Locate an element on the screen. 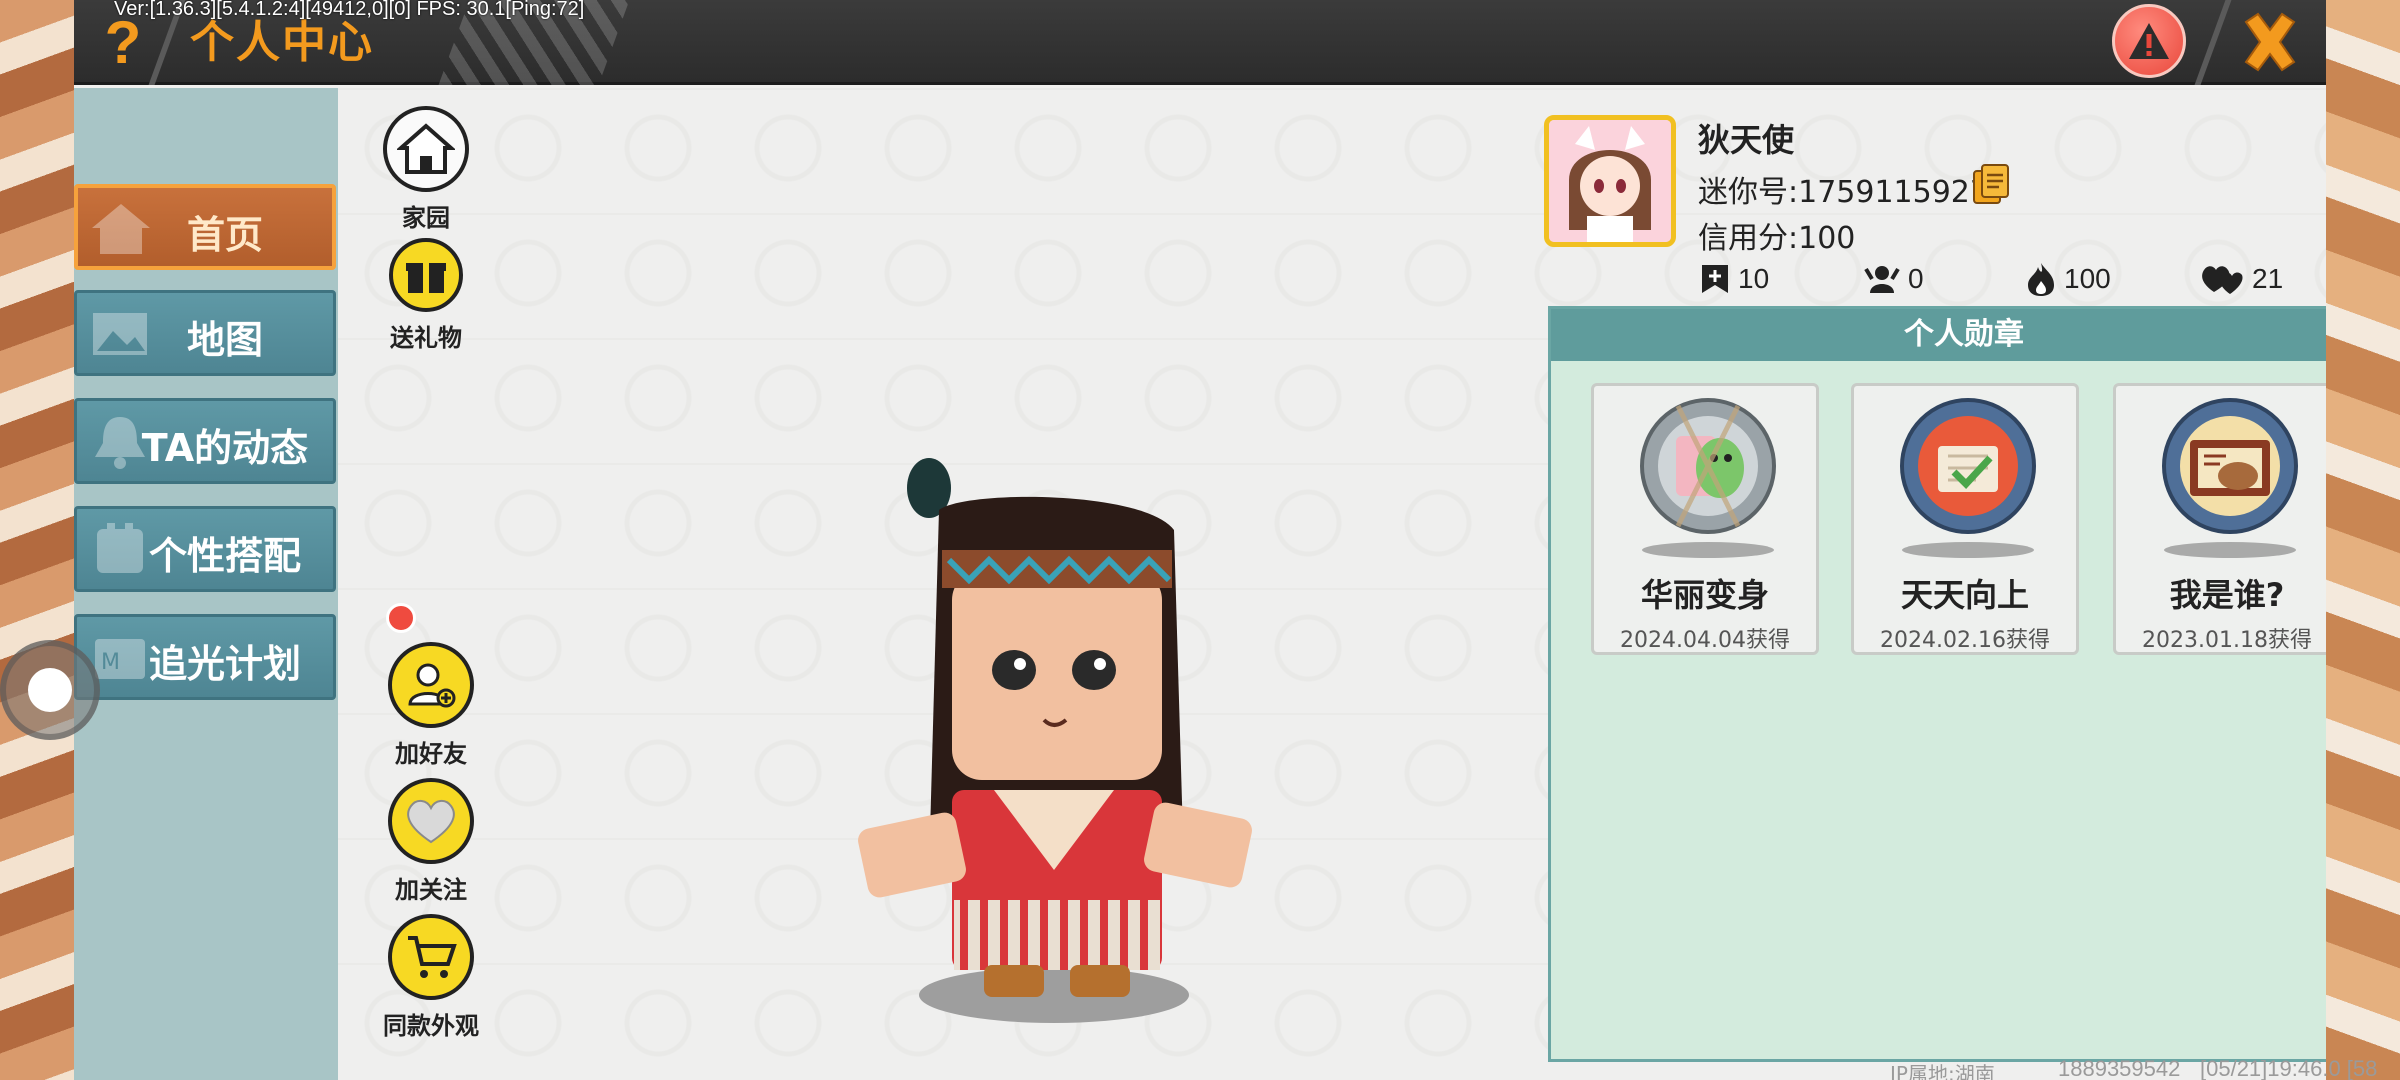 The width and height of the screenshot is (2400, 1080). stat-value: 21 is located at coordinates (2268, 278).